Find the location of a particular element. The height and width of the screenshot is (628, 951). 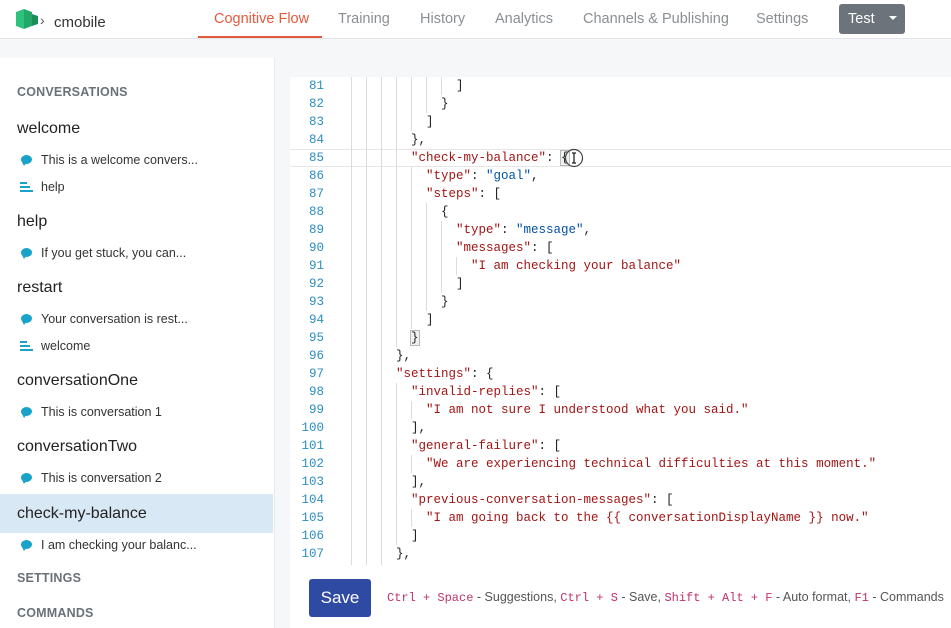

code-line: 95} is located at coordinates (620, 338).